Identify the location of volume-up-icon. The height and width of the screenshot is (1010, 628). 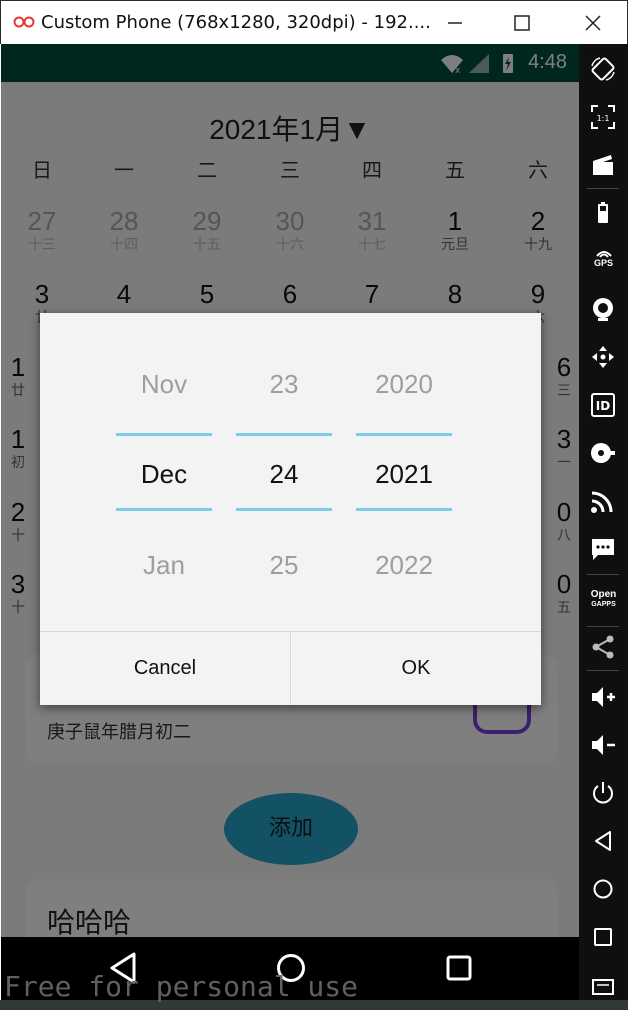
(603, 697).